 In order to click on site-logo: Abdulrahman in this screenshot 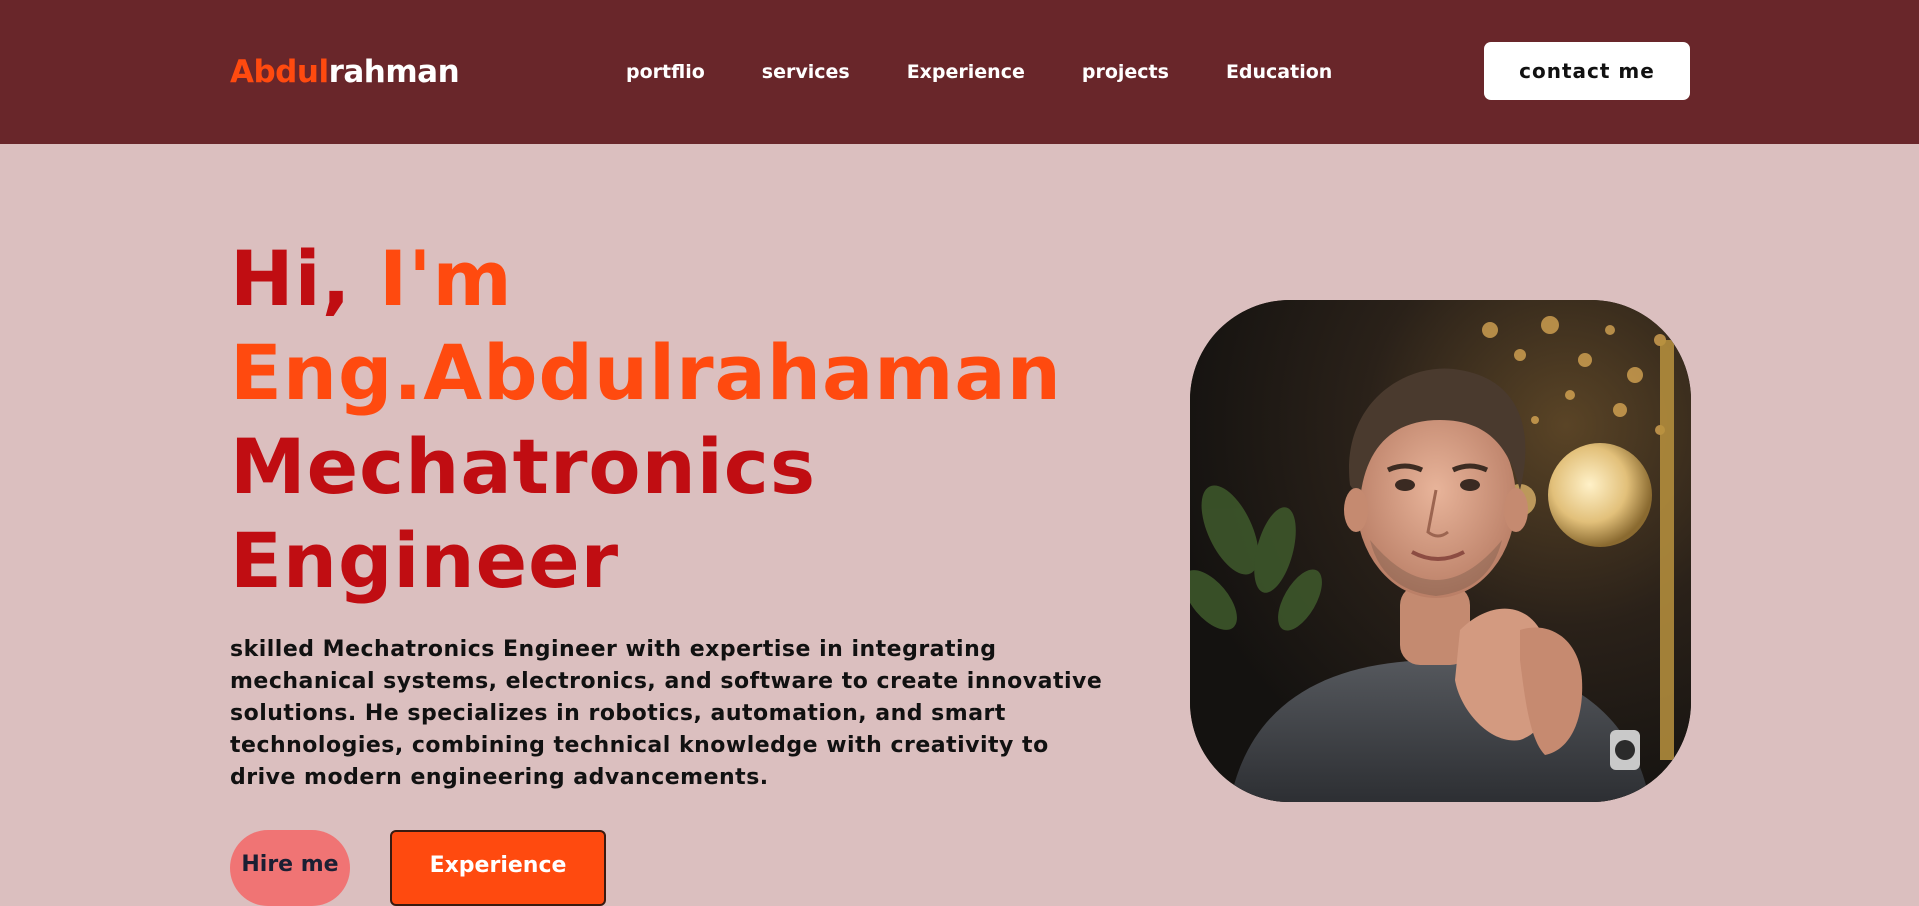, I will do `click(345, 72)`.